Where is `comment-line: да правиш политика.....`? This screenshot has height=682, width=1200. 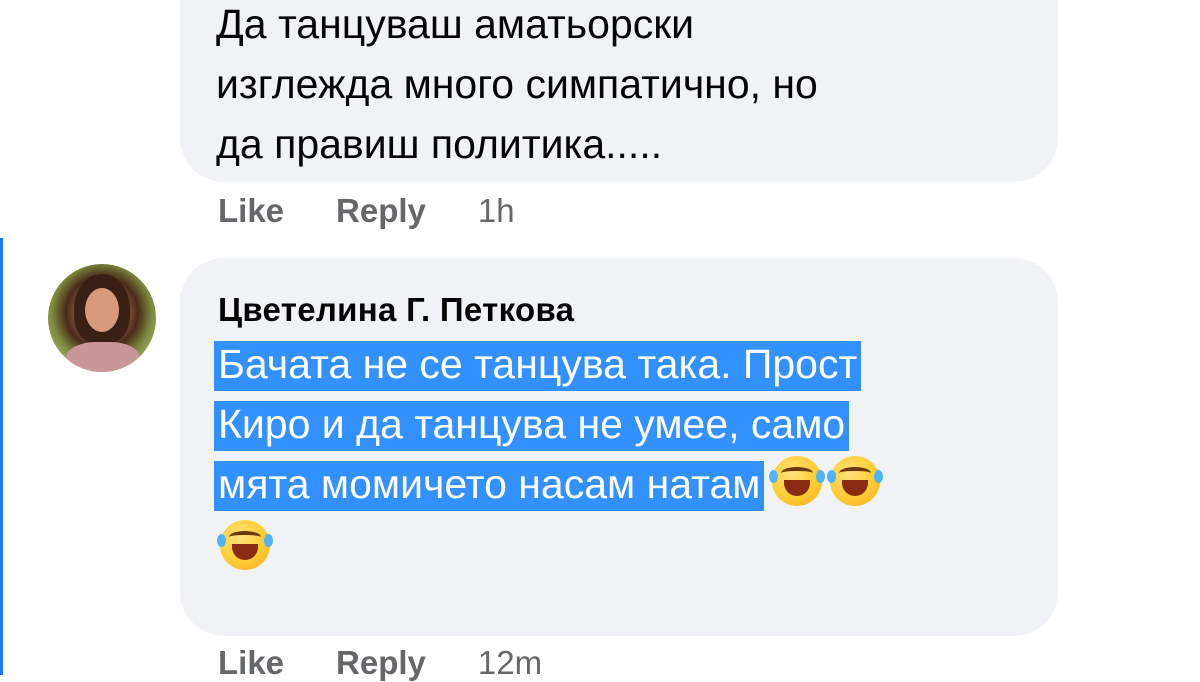
comment-line: да правиш политика..... is located at coordinates (439, 144).